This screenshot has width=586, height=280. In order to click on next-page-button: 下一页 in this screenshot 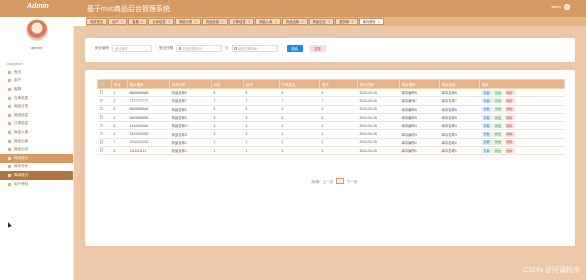, I will do `click(352, 181)`.